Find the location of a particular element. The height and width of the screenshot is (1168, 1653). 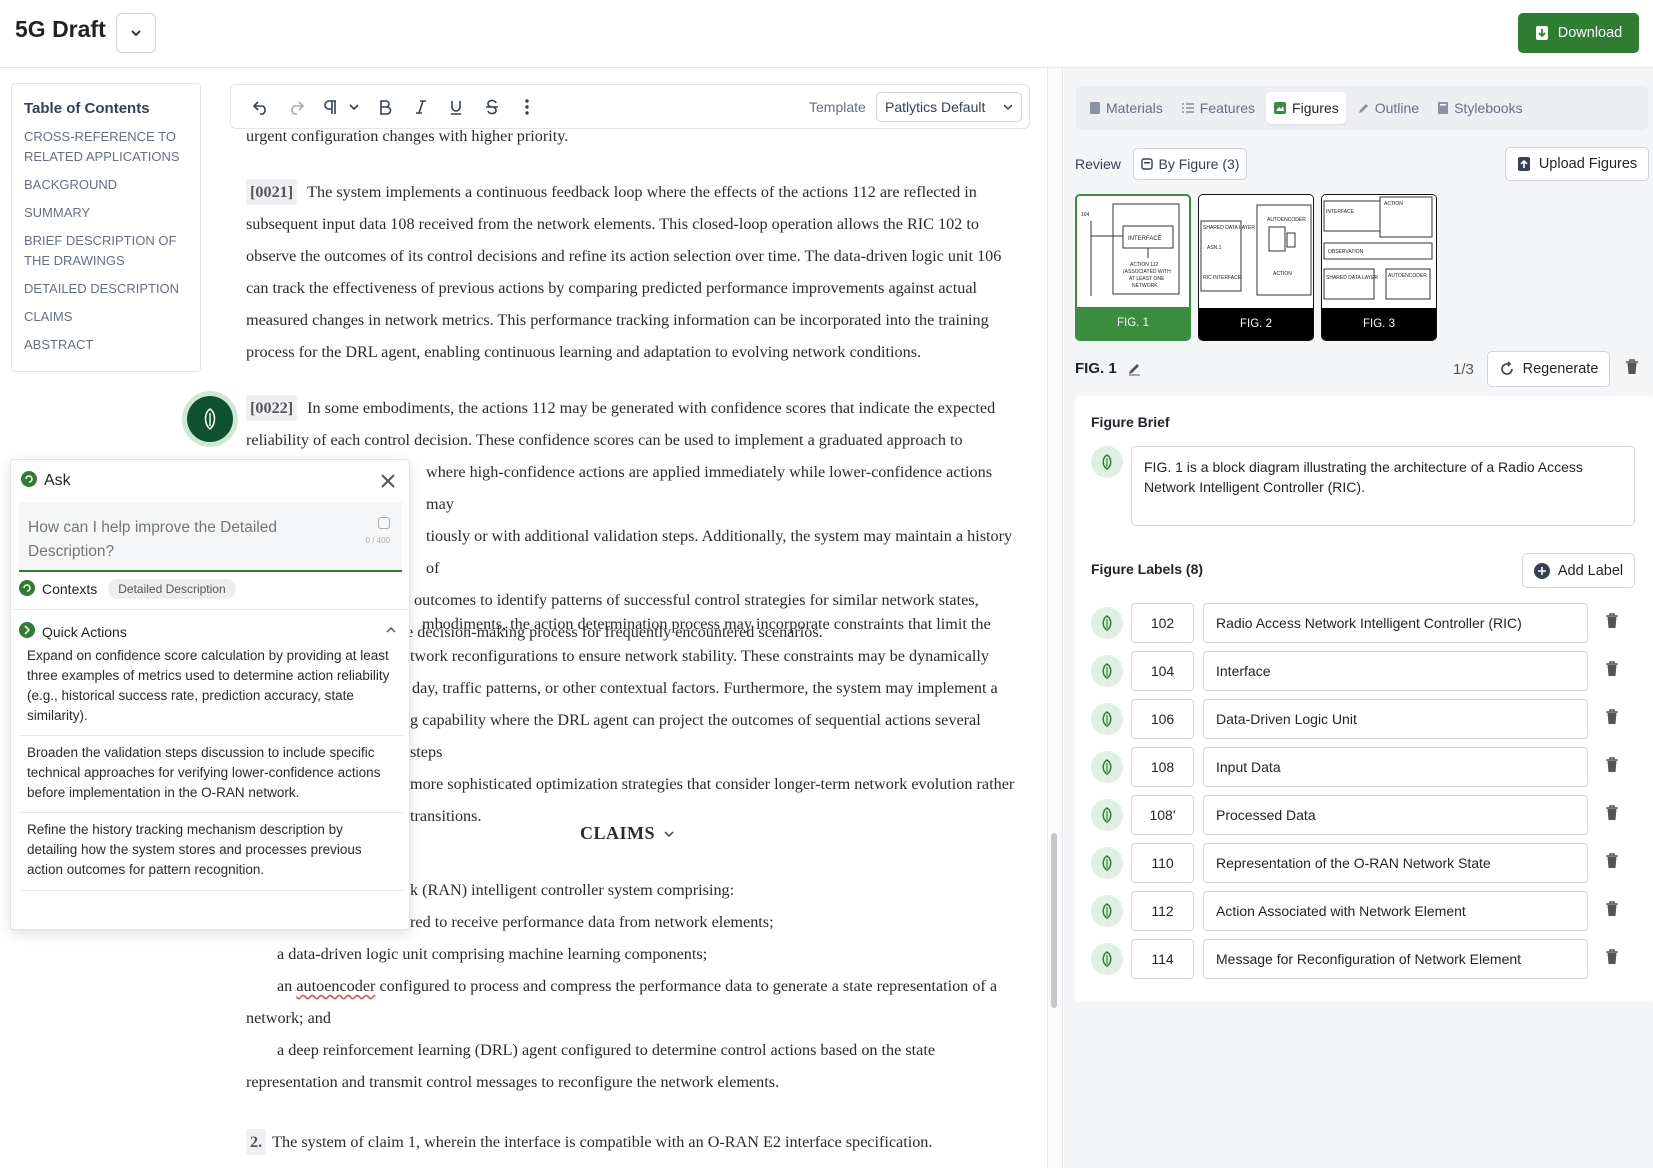

svg-text: AUTOENCODER is located at coordinates (1286, 220).